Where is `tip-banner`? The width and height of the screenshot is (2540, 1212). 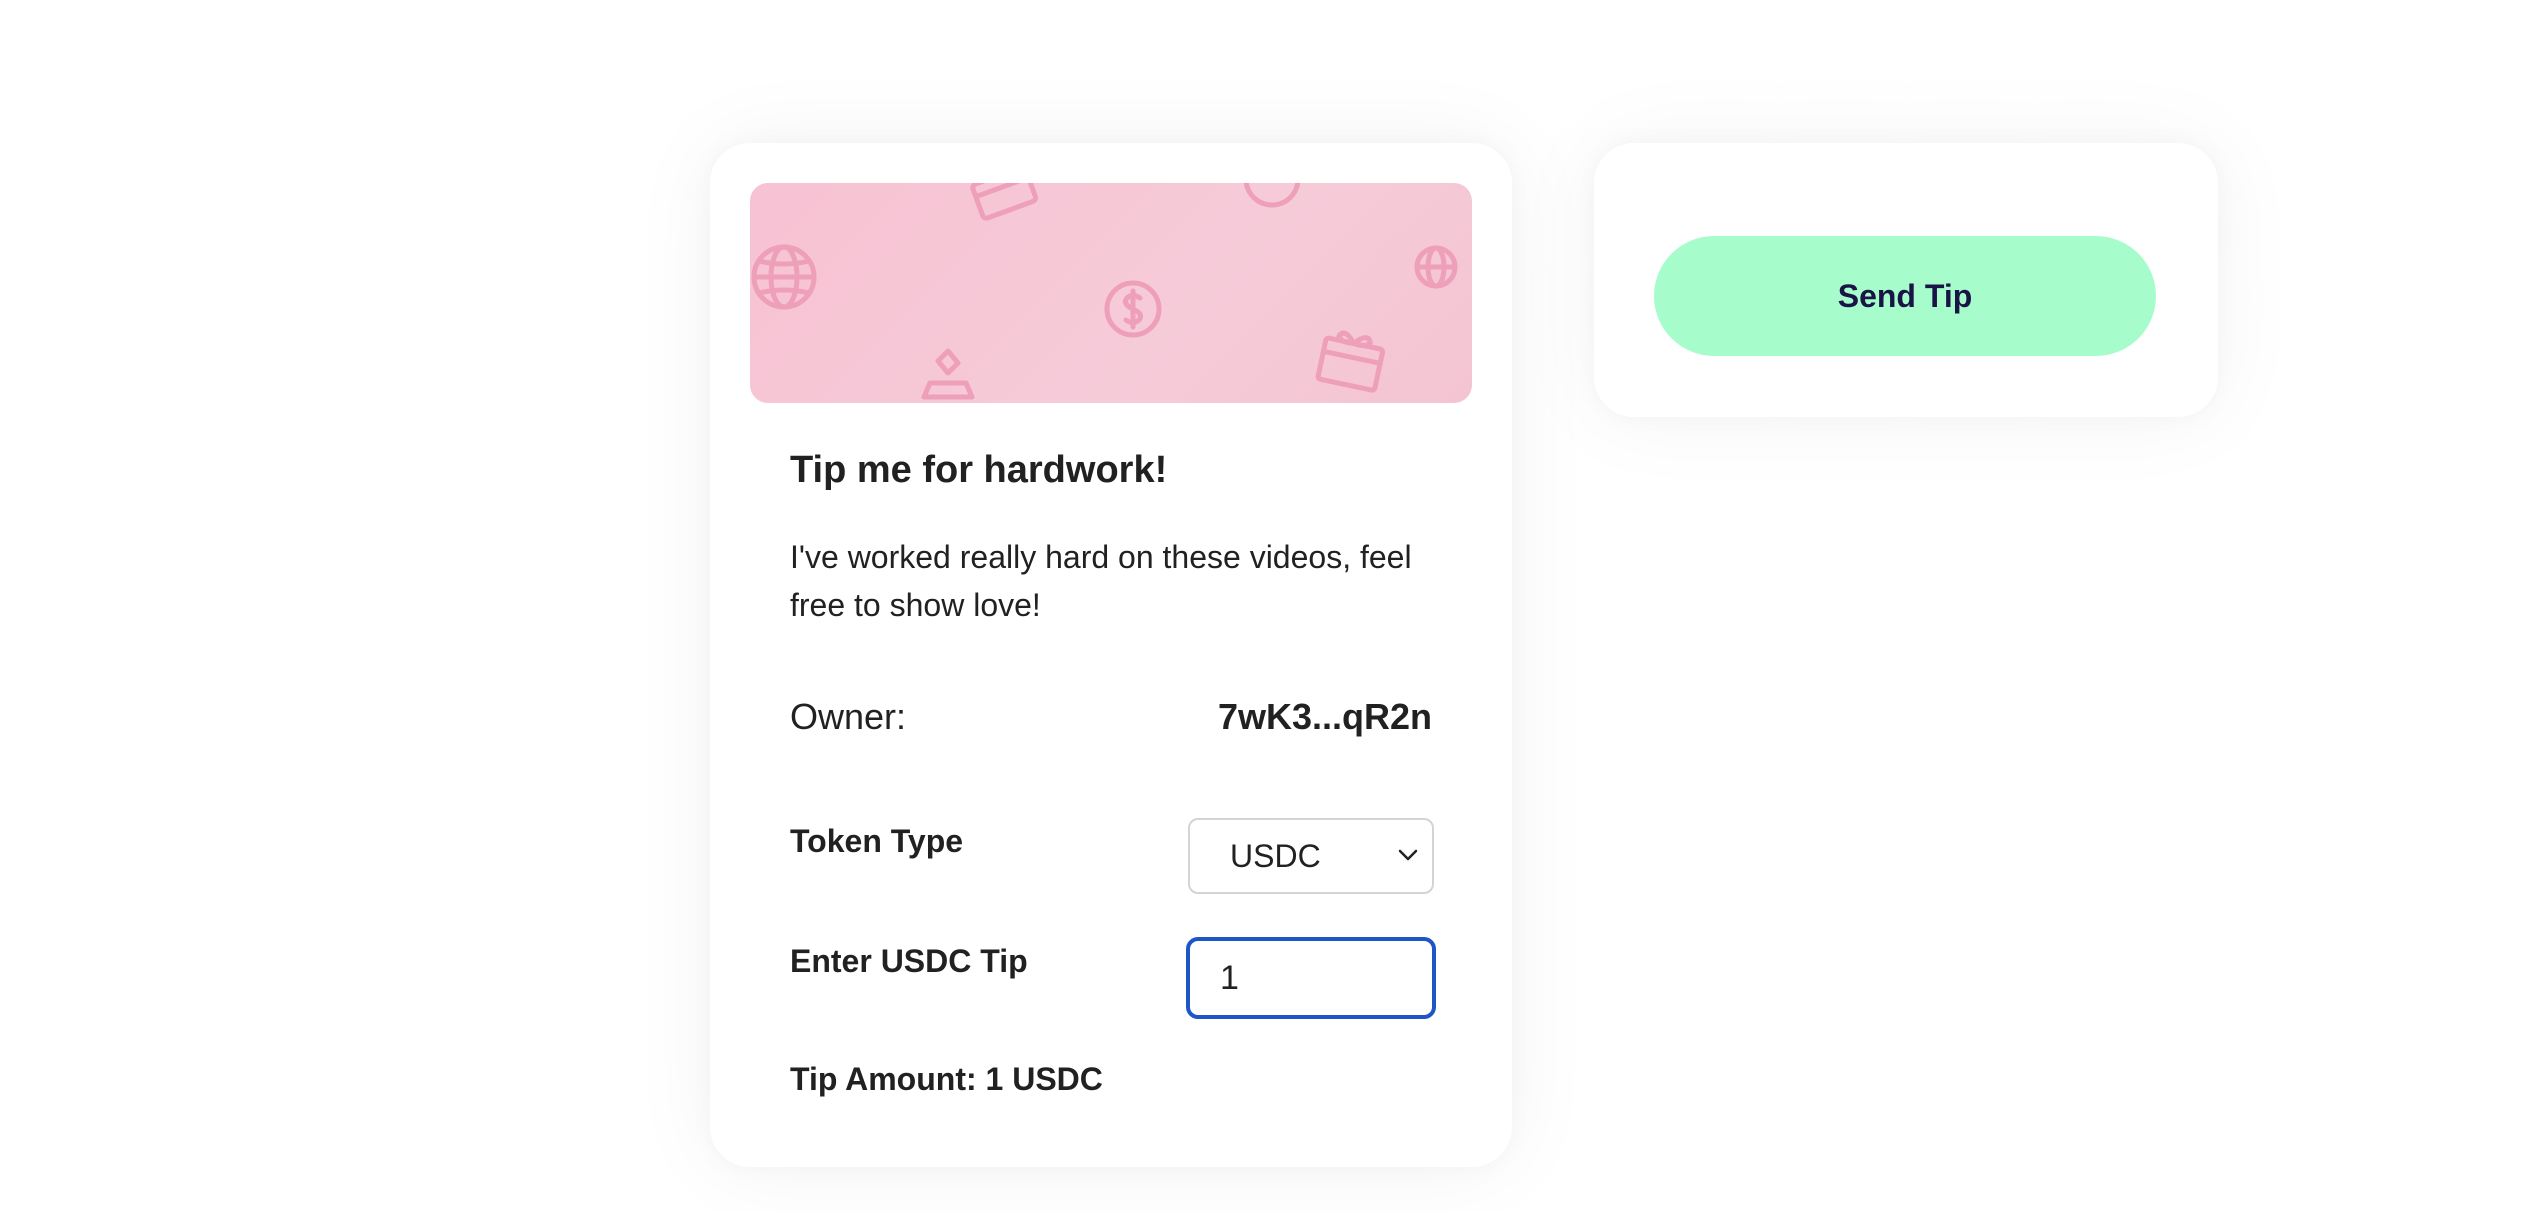 tip-banner is located at coordinates (1111, 293).